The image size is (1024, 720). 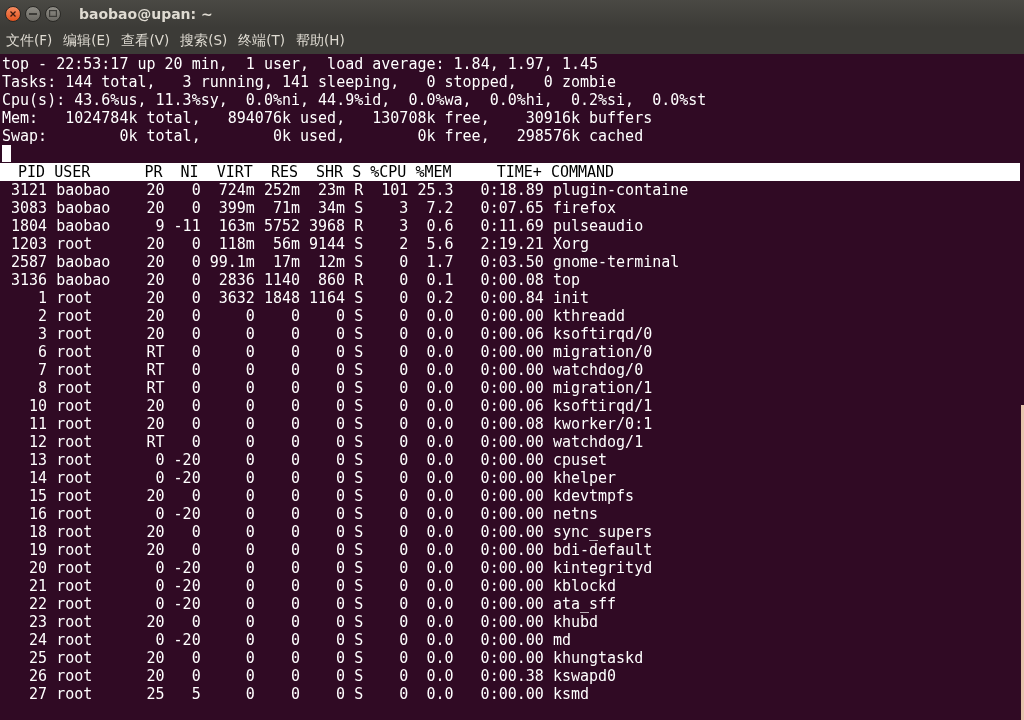 What do you see at coordinates (598, 658) in the screenshot?
I see `table-cell-text: khungtaskd` at bounding box center [598, 658].